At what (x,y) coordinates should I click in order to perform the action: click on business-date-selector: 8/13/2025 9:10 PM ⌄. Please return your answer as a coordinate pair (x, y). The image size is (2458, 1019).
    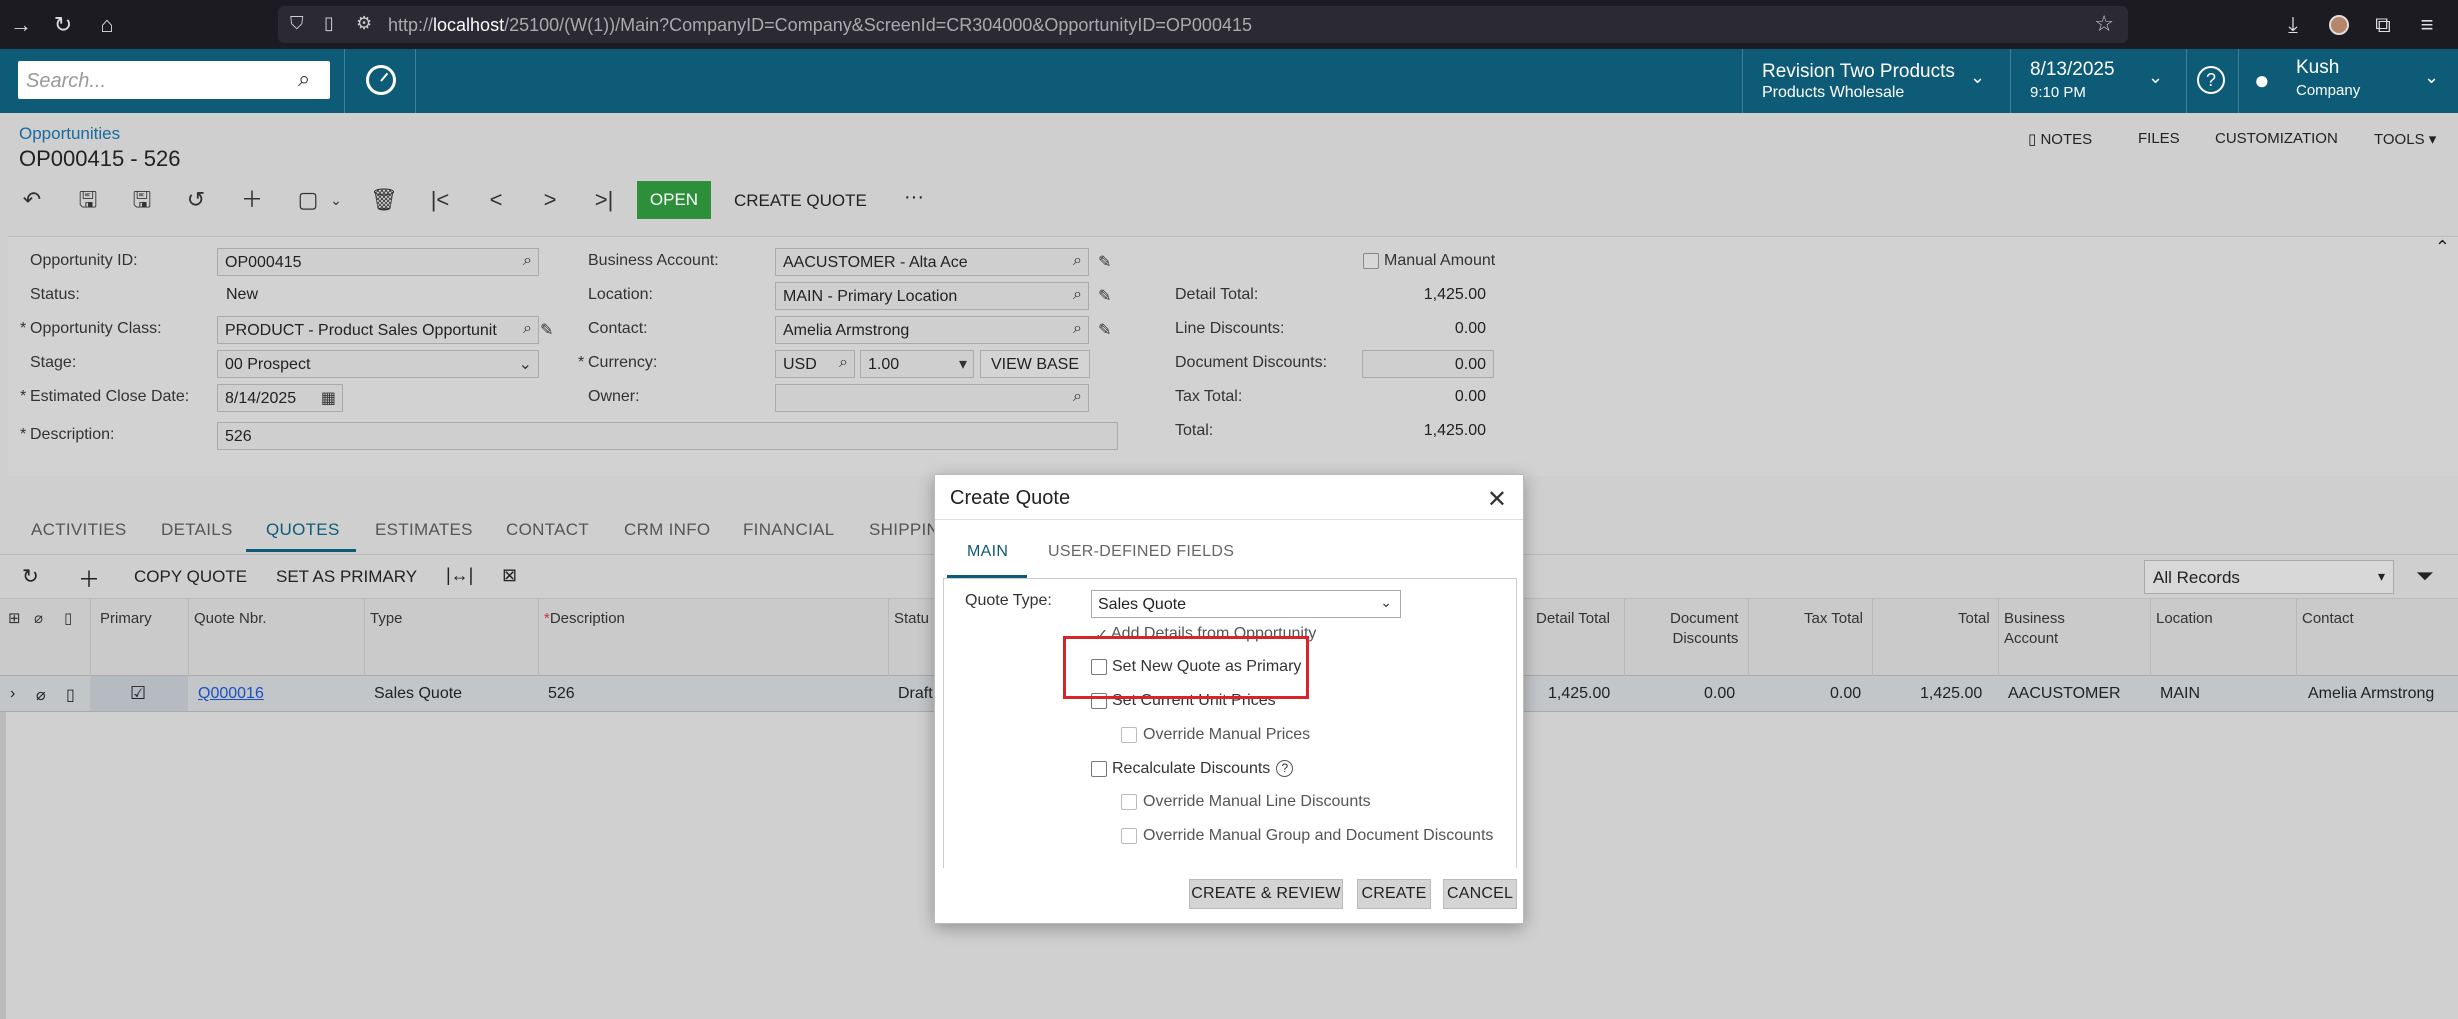
    Looking at the image, I should click on (2098, 81).